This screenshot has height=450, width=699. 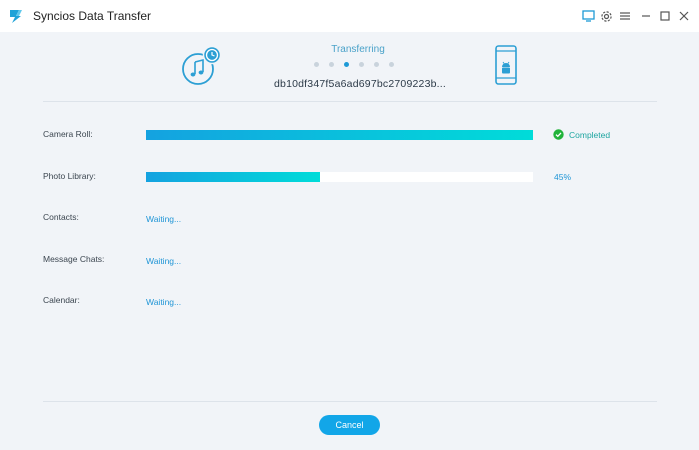 I want to click on progress-fill-camera-roll, so click(x=339, y=135).